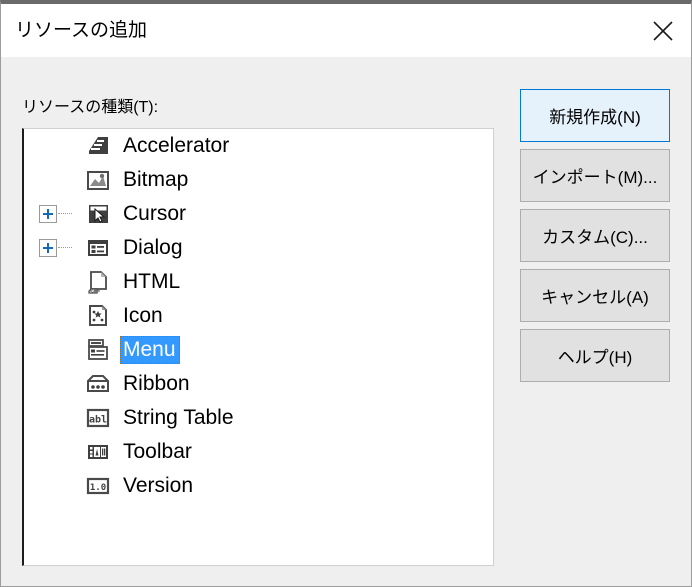 Image resolution: width=692 pixels, height=587 pixels. I want to click on tree-item-ribbon: Ribbon, so click(258, 384).